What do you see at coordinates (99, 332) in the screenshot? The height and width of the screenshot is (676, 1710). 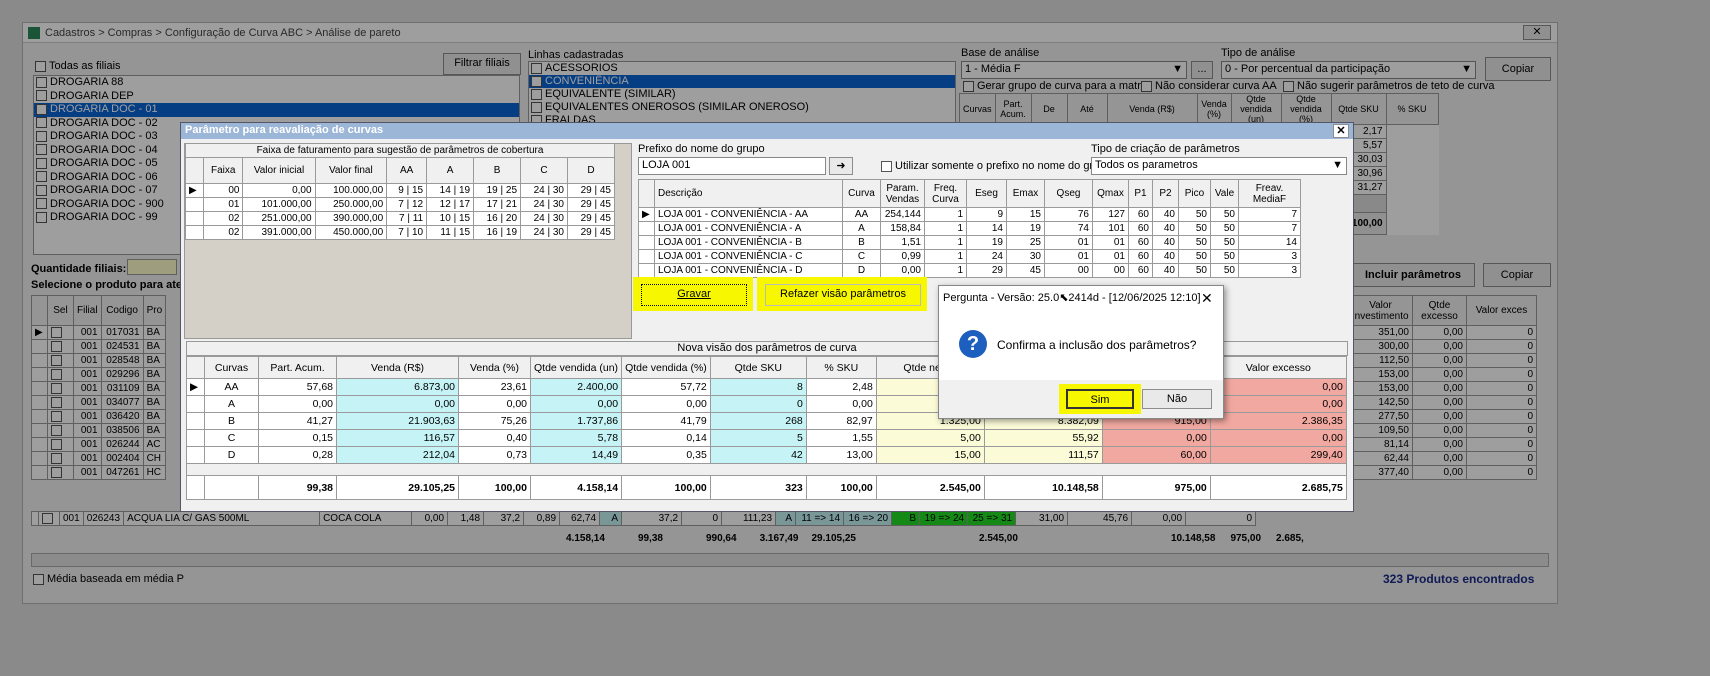 I see `table-row: ▶ 001 017031 BA` at bounding box center [99, 332].